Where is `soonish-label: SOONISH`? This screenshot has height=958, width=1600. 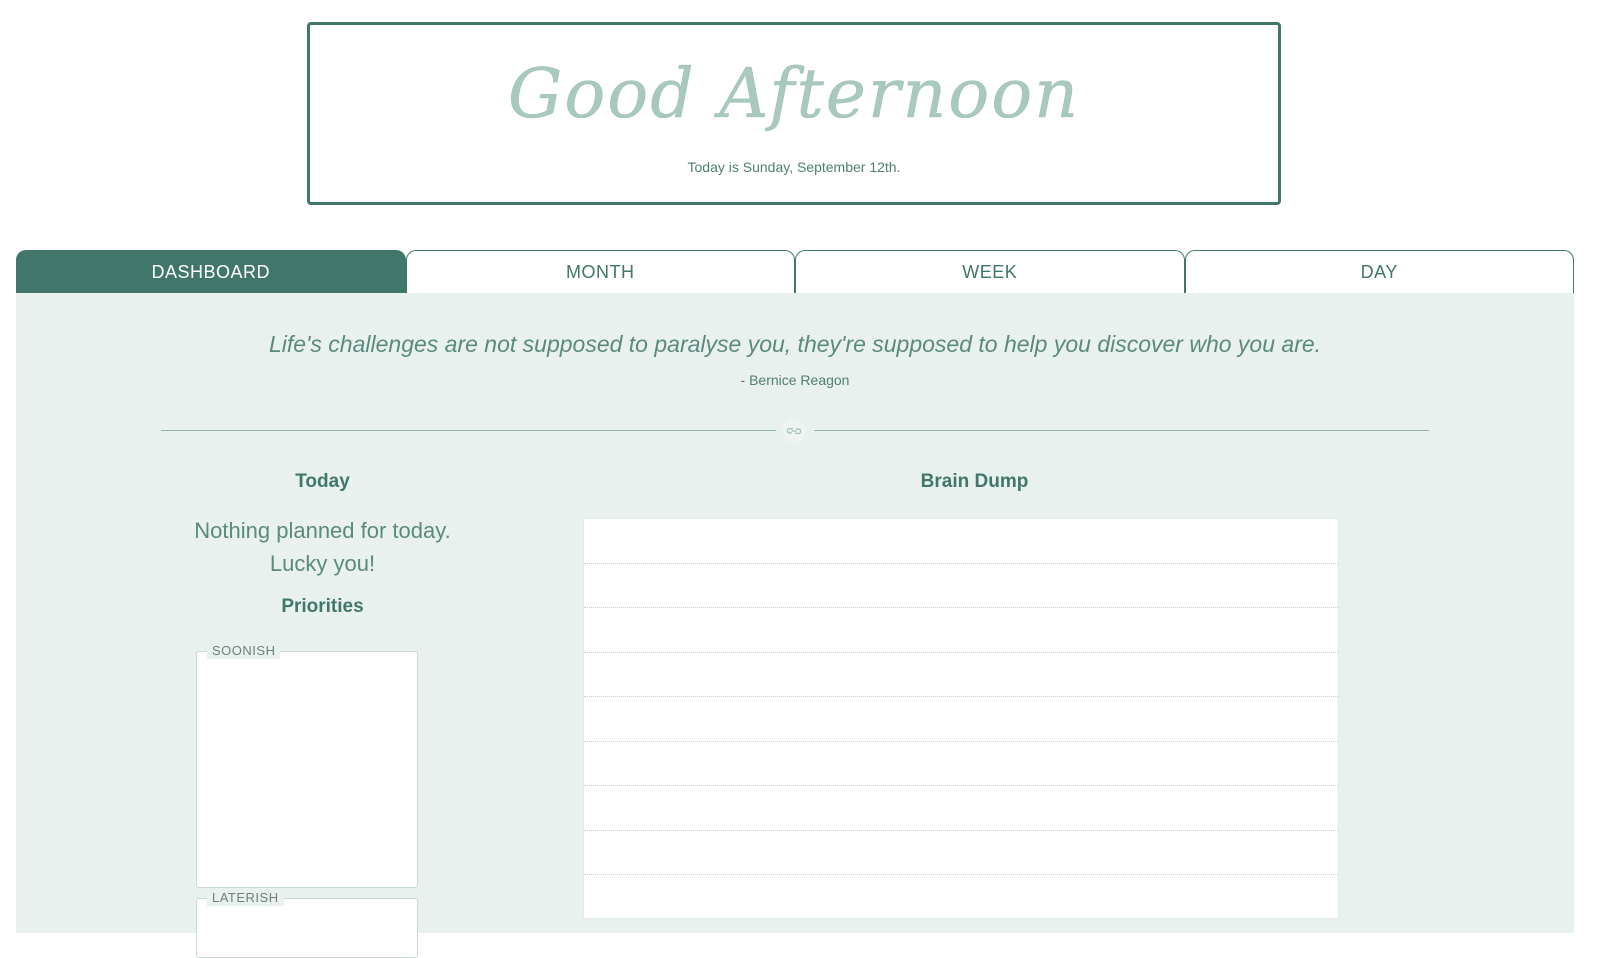
soonish-label: SOONISH is located at coordinates (244, 651).